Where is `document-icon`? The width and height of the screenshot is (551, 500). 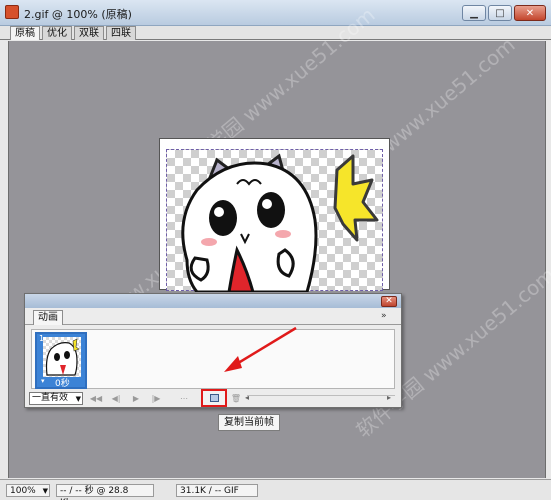
document-icon is located at coordinates (12, 12).